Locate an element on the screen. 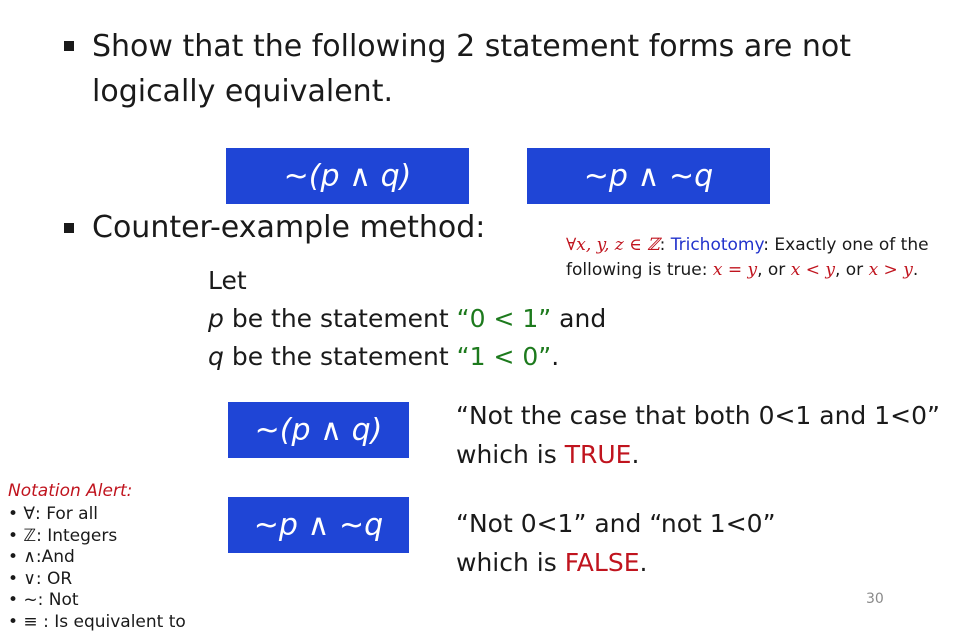 The image size is (955, 633). example1-value: TRUE is located at coordinates (598, 454).